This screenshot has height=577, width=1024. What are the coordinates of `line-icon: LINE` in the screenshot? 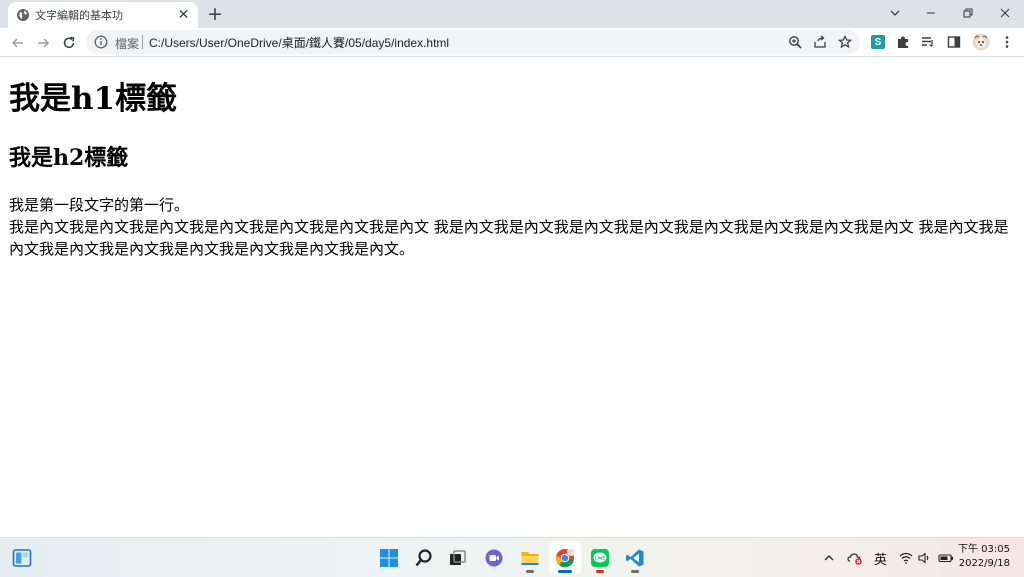 It's located at (600, 558).